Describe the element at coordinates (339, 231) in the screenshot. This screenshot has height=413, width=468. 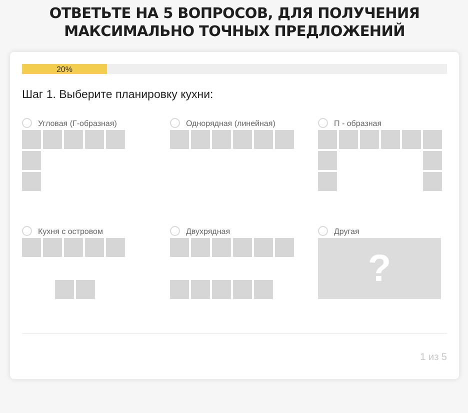
I see `layout-option: Другая` at that location.